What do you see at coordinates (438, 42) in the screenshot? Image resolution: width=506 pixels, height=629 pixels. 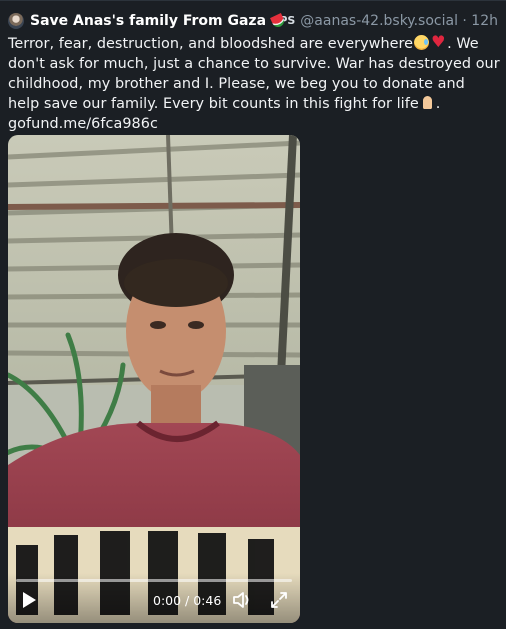 I see `broken-heart-icon` at bounding box center [438, 42].